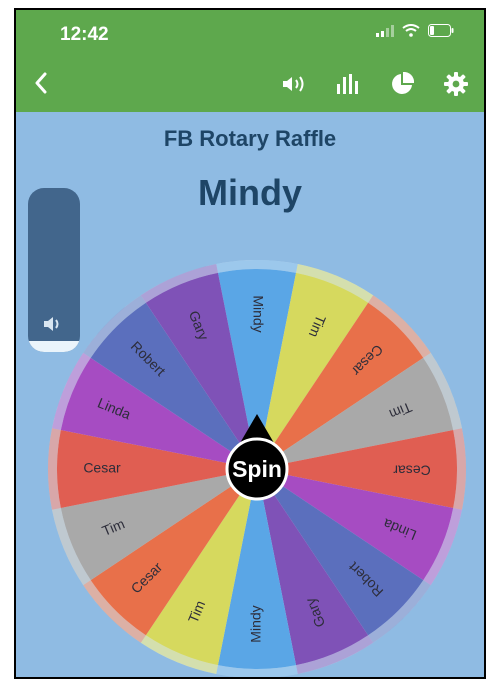  What do you see at coordinates (84, 34) in the screenshot?
I see `status-time: 12:42` at bounding box center [84, 34].